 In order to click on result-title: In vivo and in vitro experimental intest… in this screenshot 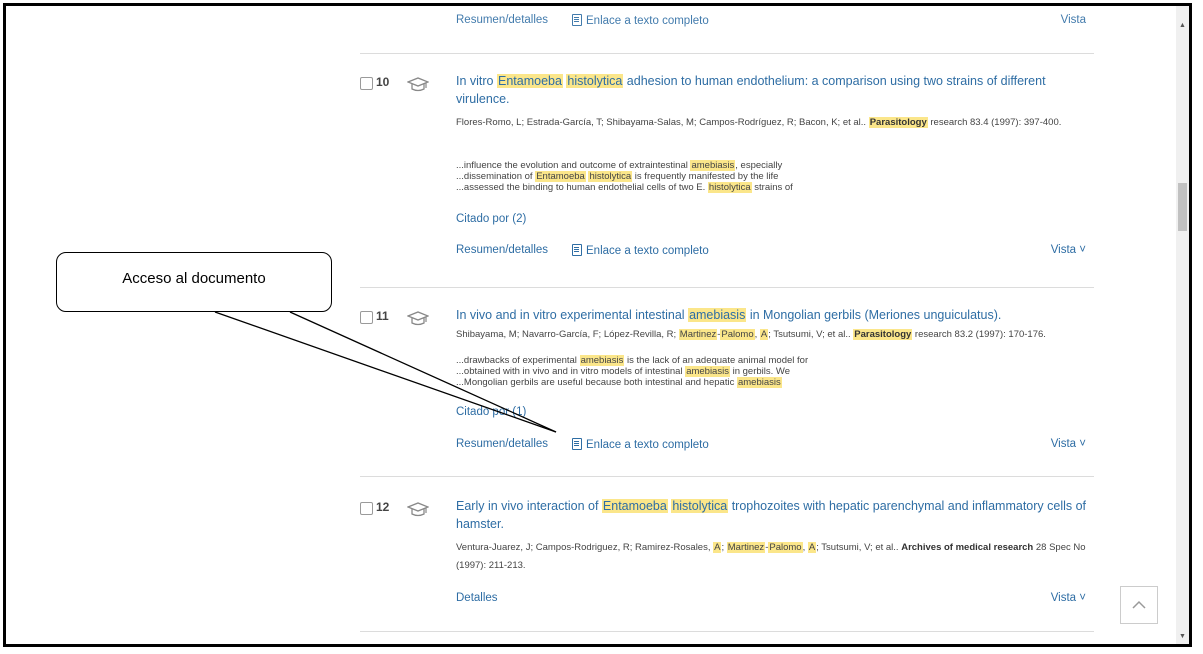, I will do `click(776, 315)`.